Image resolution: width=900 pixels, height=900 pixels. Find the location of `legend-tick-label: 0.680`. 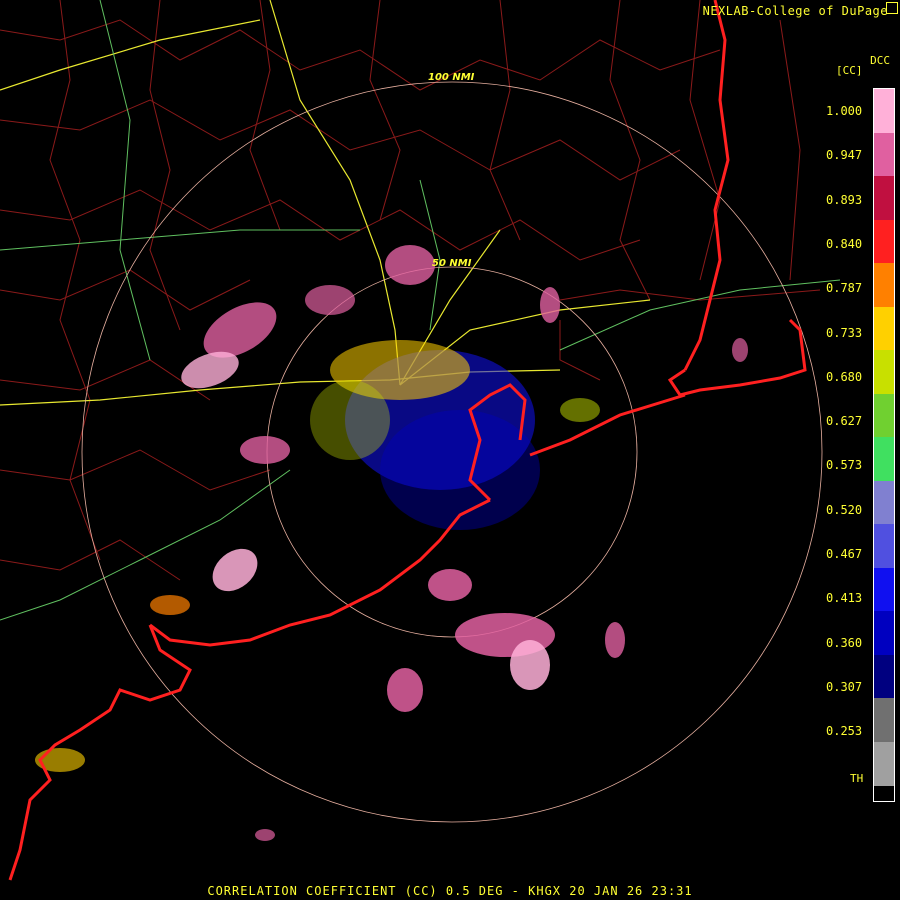

legend-tick-label: 0.680 is located at coordinates (844, 376).